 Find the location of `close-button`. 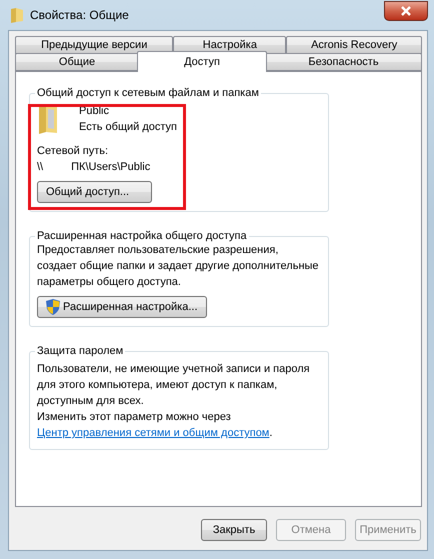

close-button is located at coordinates (406, 11).